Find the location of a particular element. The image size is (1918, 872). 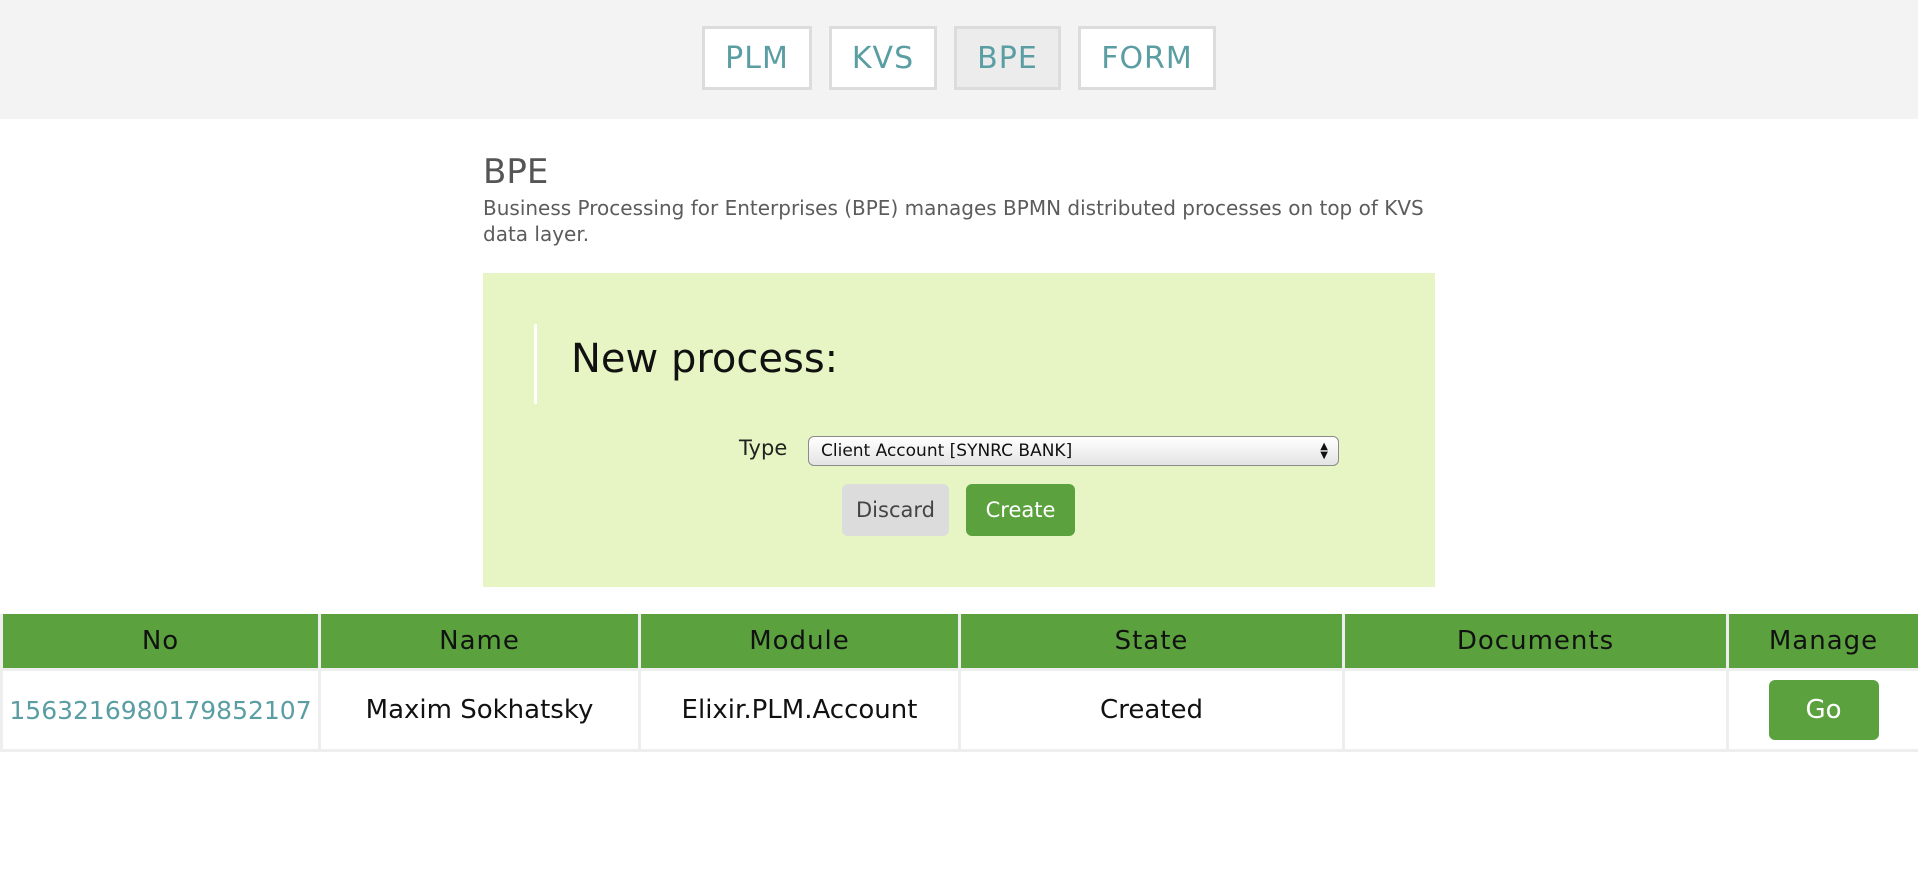

type-select-value: Client Account [SYNRC BANK] is located at coordinates (947, 451).